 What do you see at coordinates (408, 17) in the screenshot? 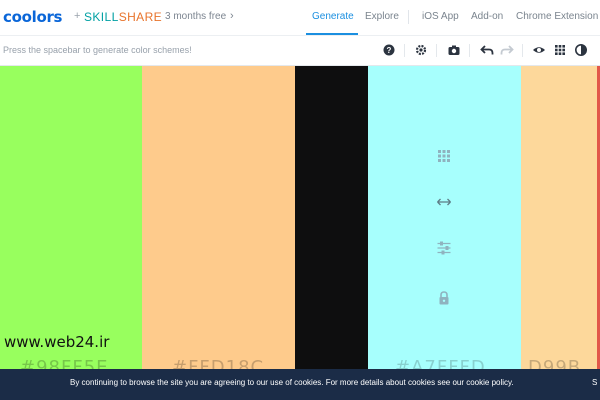
I see `nav-divider` at bounding box center [408, 17].